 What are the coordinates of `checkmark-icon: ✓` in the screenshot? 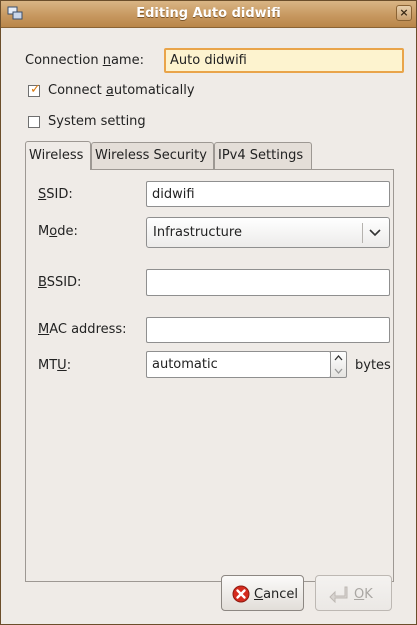 It's located at (35, 89).